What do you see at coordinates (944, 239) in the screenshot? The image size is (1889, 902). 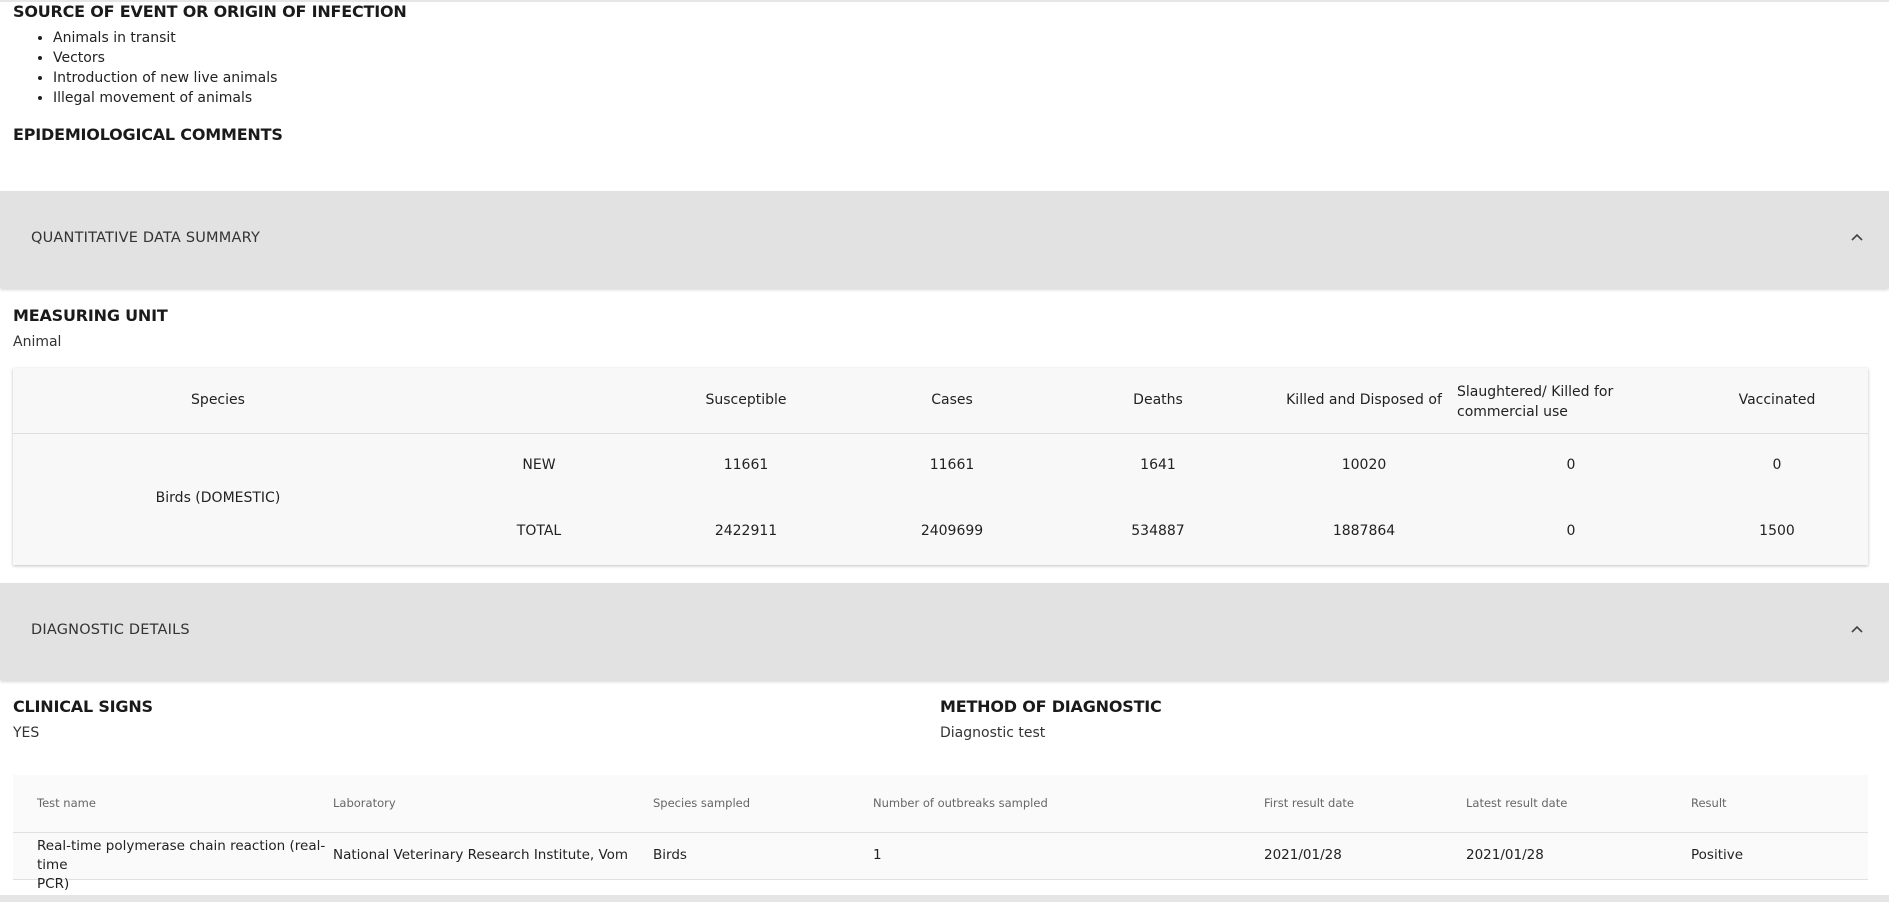 I see `quantitative-panel-header: QUANTITATIVE DATA SUMMARY` at bounding box center [944, 239].